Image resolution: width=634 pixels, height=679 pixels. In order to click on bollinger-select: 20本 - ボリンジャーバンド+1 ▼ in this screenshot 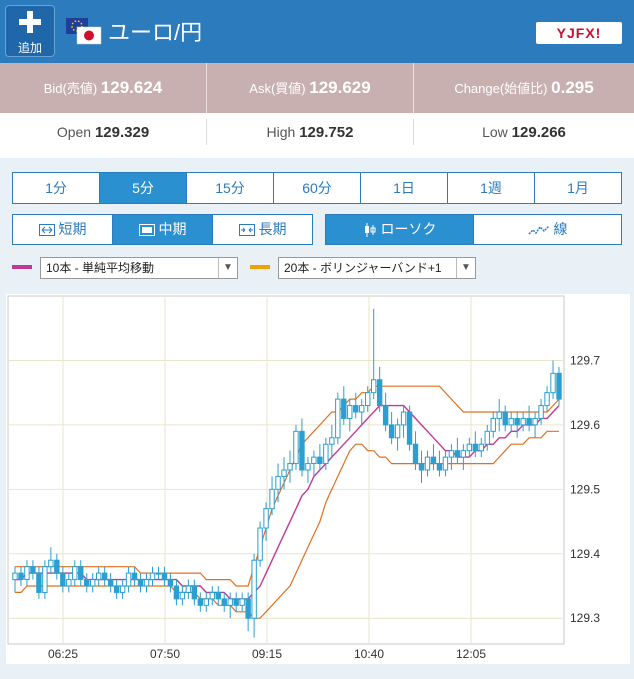, I will do `click(377, 268)`.